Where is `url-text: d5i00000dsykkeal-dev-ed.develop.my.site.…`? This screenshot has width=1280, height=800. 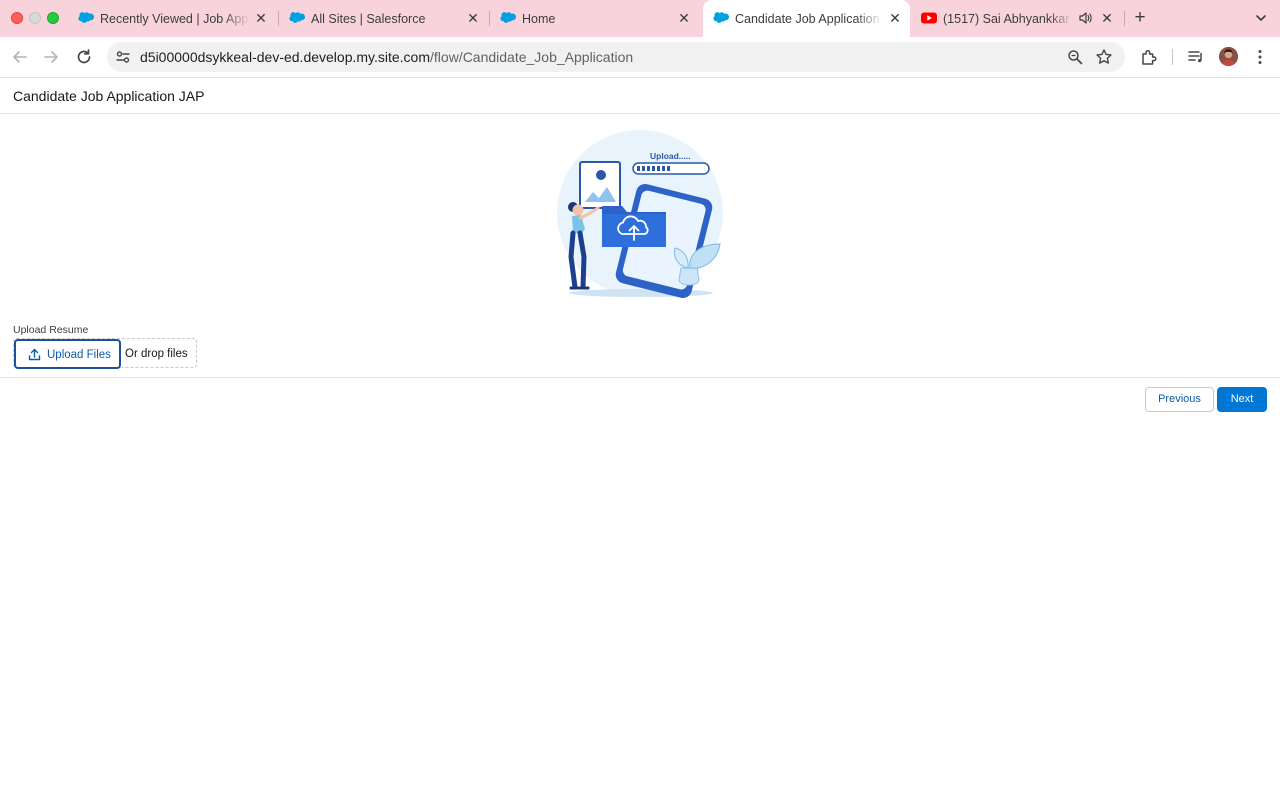 url-text: d5i00000dsykkeal-dev-ed.develop.my.site.… is located at coordinates (386, 57).